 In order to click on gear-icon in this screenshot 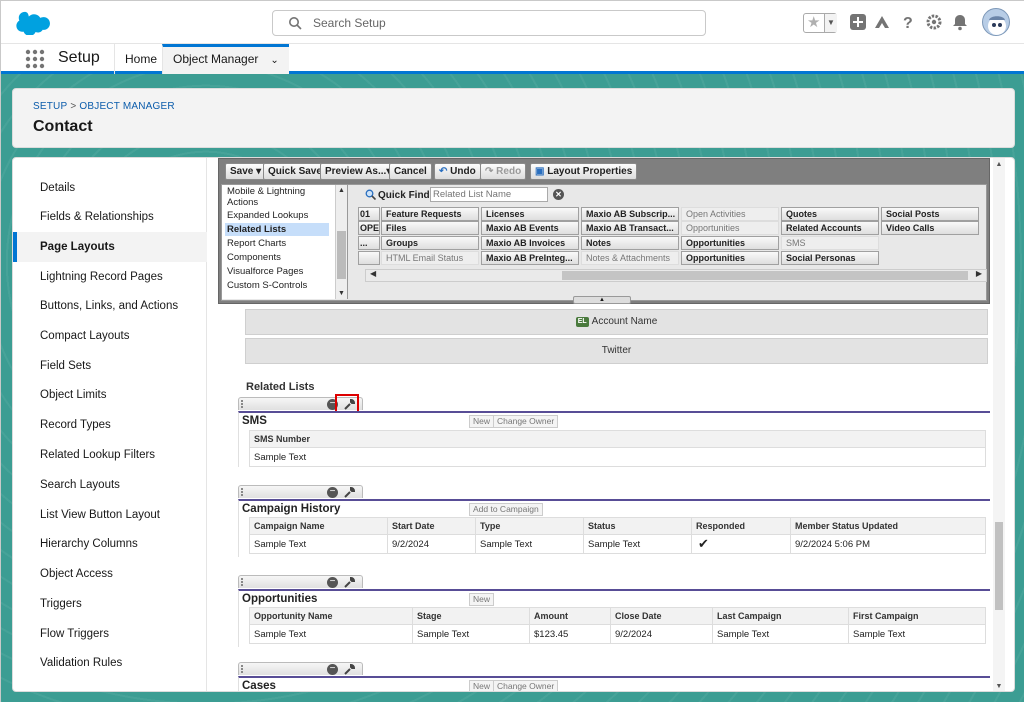, I will do `click(934, 22)`.